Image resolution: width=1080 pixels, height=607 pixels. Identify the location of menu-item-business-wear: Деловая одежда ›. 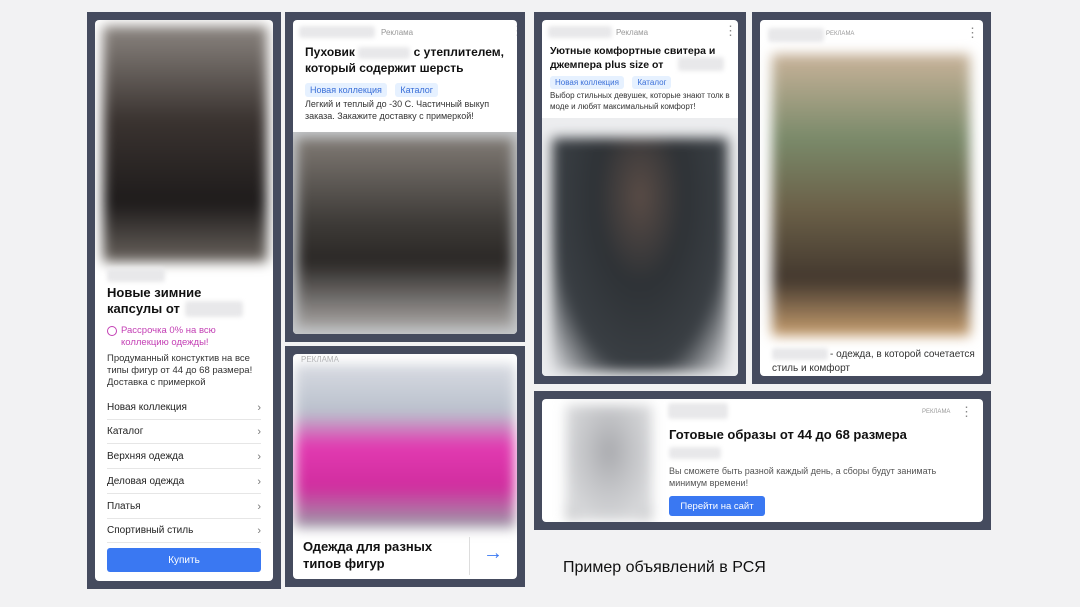
(184, 482).